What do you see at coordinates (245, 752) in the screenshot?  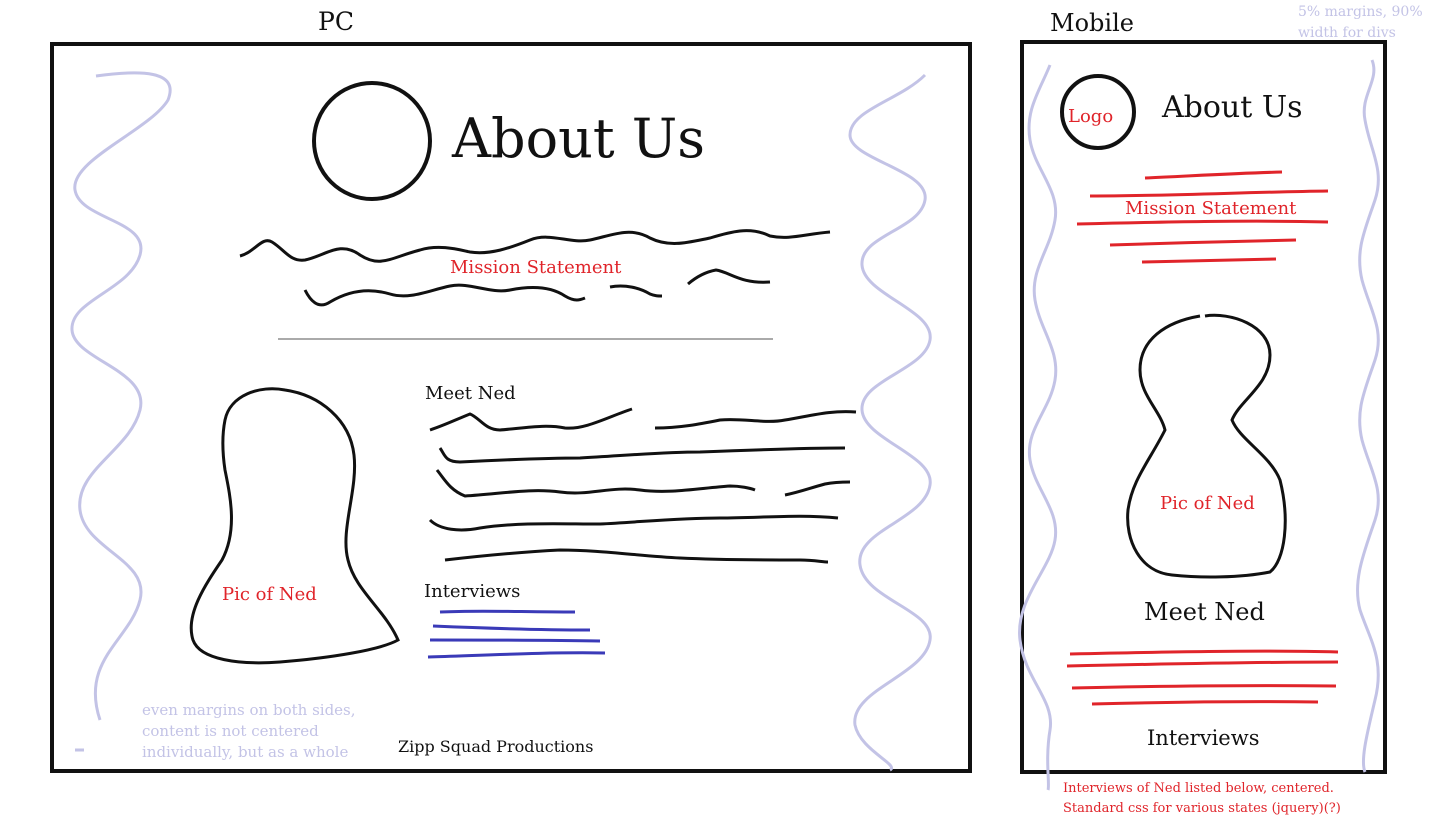 I see `pc-note-line-3: individually, but as a whole` at bounding box center [245, 752].